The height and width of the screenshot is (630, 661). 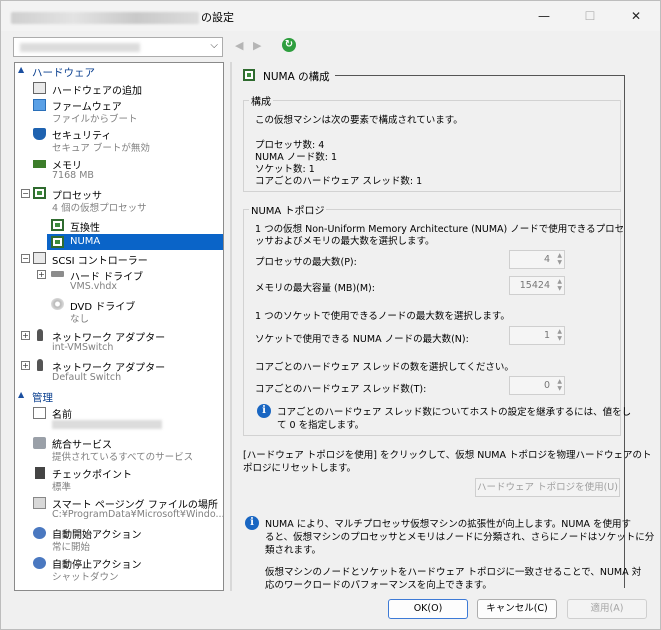 What do you see at coordinates (590, 16) in the screenshot?
I see `maximize-button: ☐` at bounding box center [590, 16].